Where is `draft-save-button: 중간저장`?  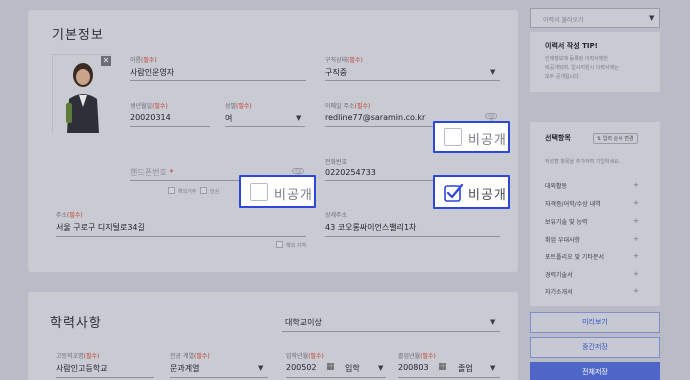 draft-save-button: 중간저장 is located at coordinates (595, 347).